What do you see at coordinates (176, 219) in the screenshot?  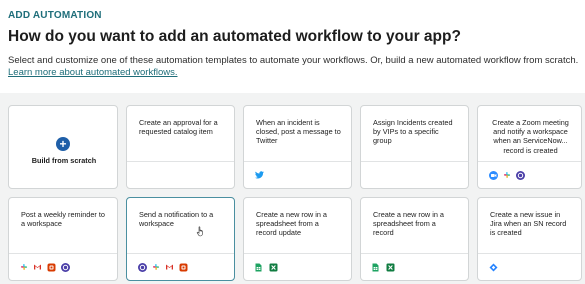 I see `card-title: Send a notification to a workspace` at bounding box center [176, 219].